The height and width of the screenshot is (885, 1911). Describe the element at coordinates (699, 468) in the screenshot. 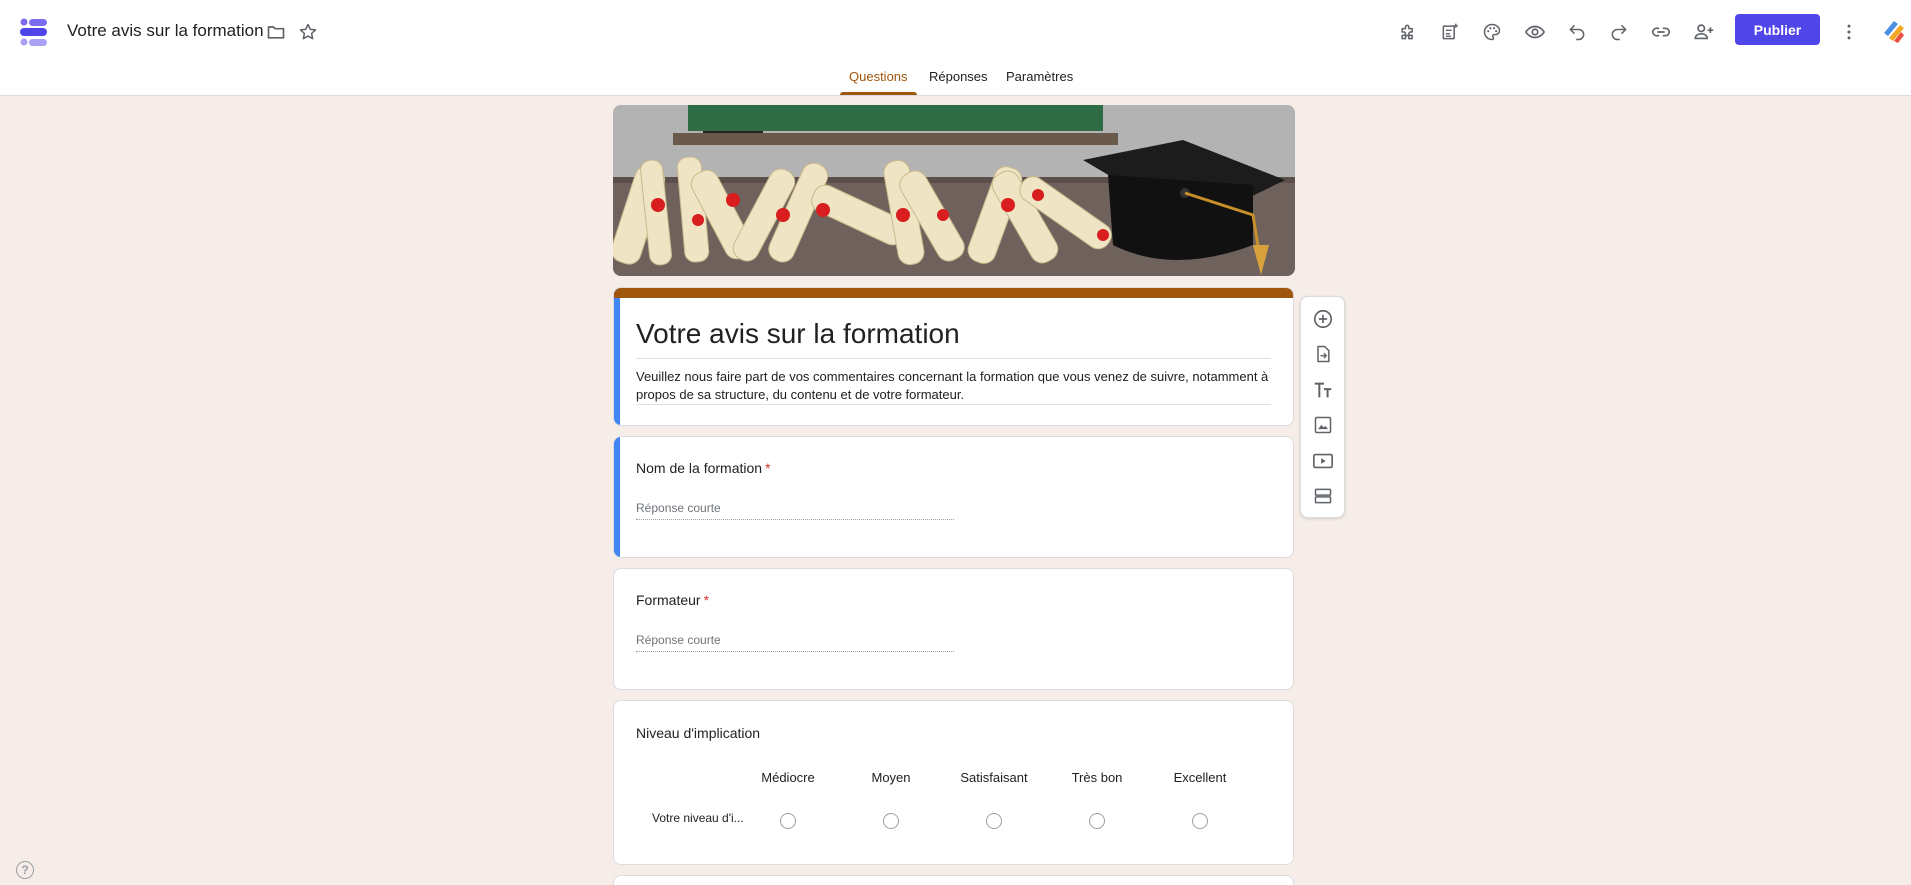

I see `question-title-text: Nom de la formation` at that location.